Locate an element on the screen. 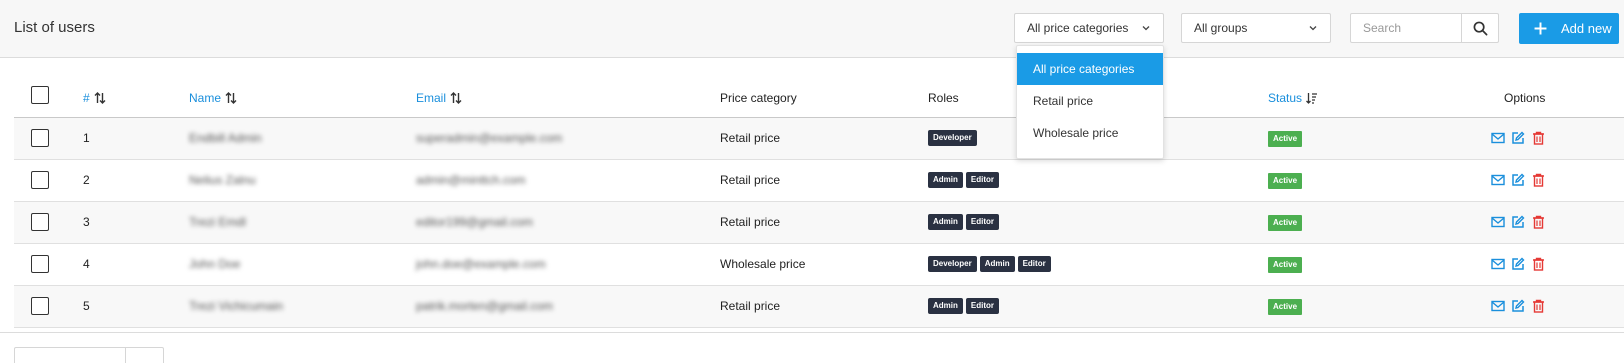  column-header-email: Email is located at coordinates (439, 98).